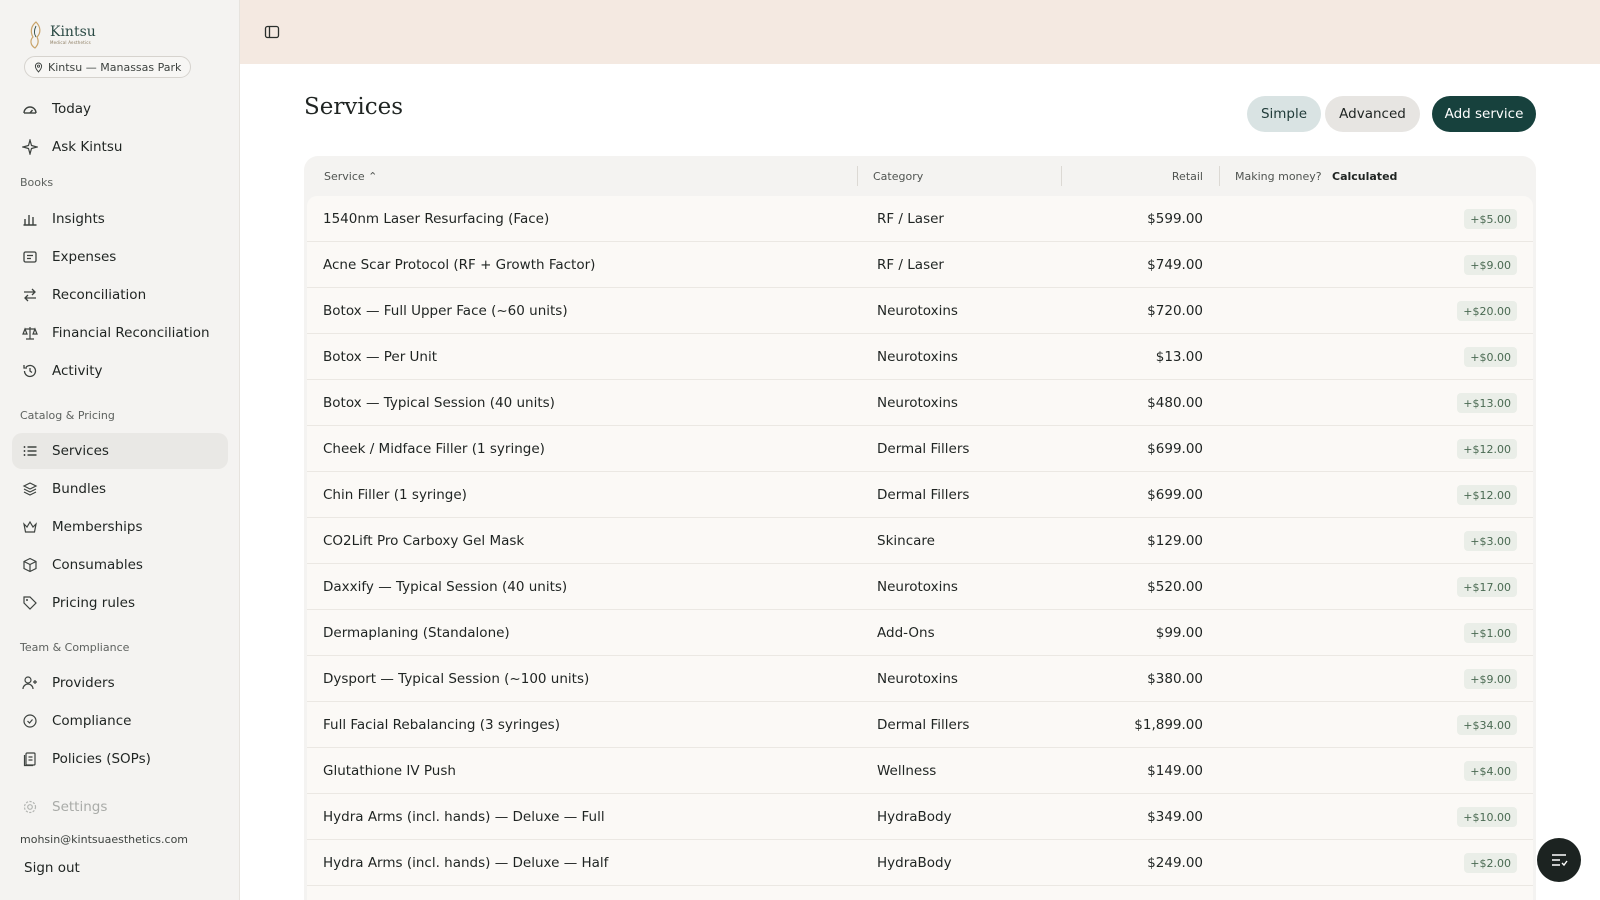 The width and height of the screenshot is (1600, 900). I want to click on service-name-cell: Botox — Per Unit, so click(380, 357).